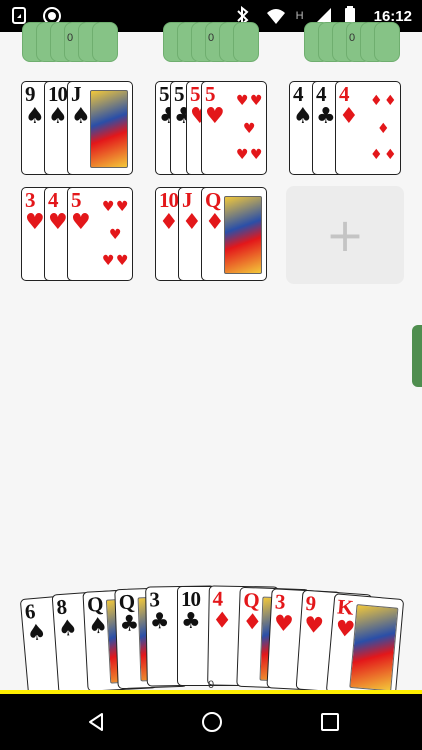  I want to click on opponent-hand-3: 0, so click(352, 42).